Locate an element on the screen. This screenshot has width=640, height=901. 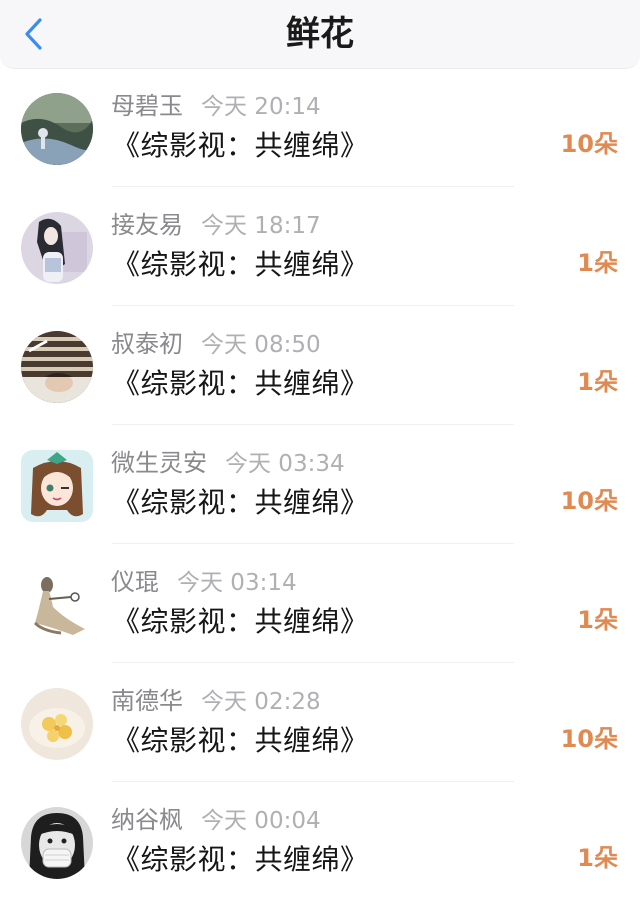
sender-name: 纳谷枫 今天 00:04 is located at coordinates (216, 820).